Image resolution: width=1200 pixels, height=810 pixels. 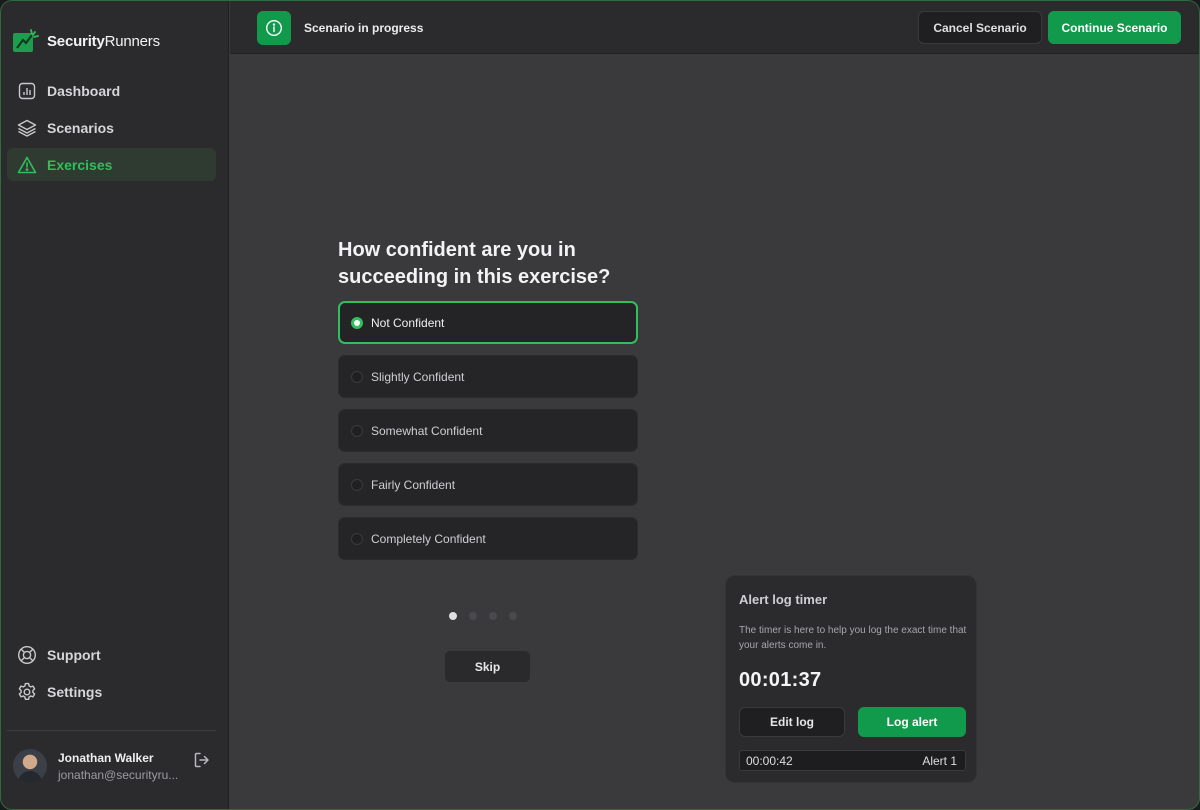 I want to click on sidebar-nav: Dashboard Scenarios Exercises, so click(x=111, y=129).